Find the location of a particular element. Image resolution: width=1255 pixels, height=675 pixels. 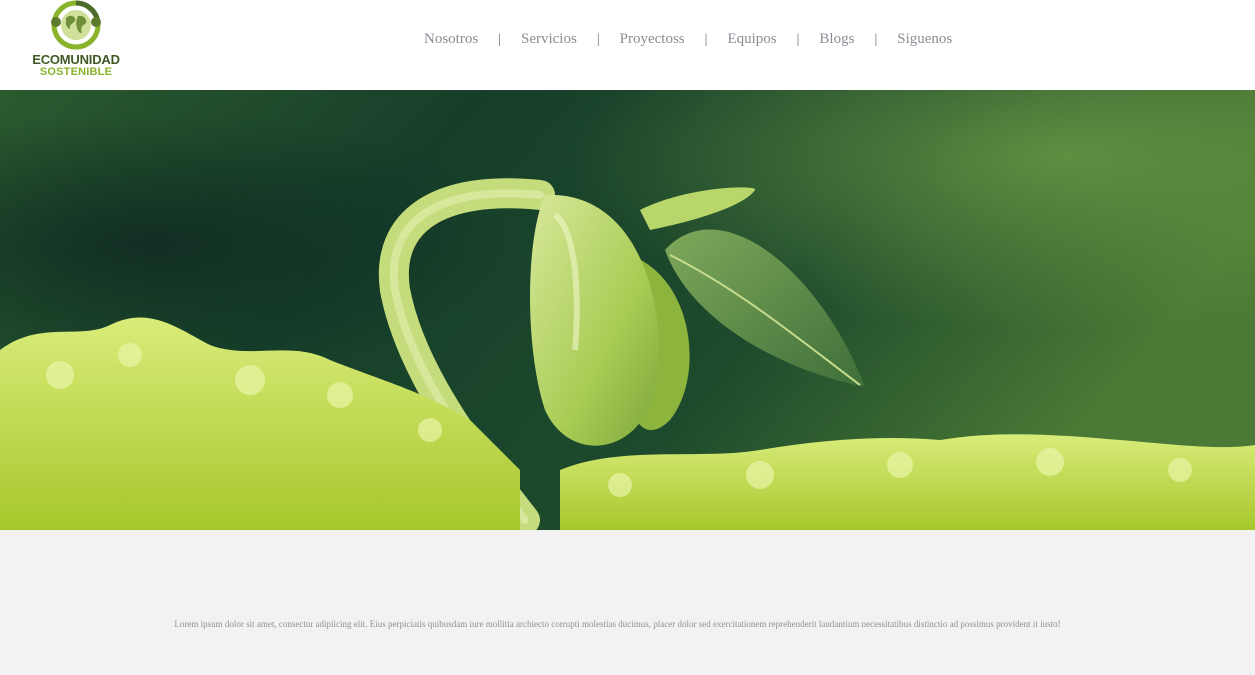

nav-item-proyectoss: Proyectoss is located at coordinates (652, 39).